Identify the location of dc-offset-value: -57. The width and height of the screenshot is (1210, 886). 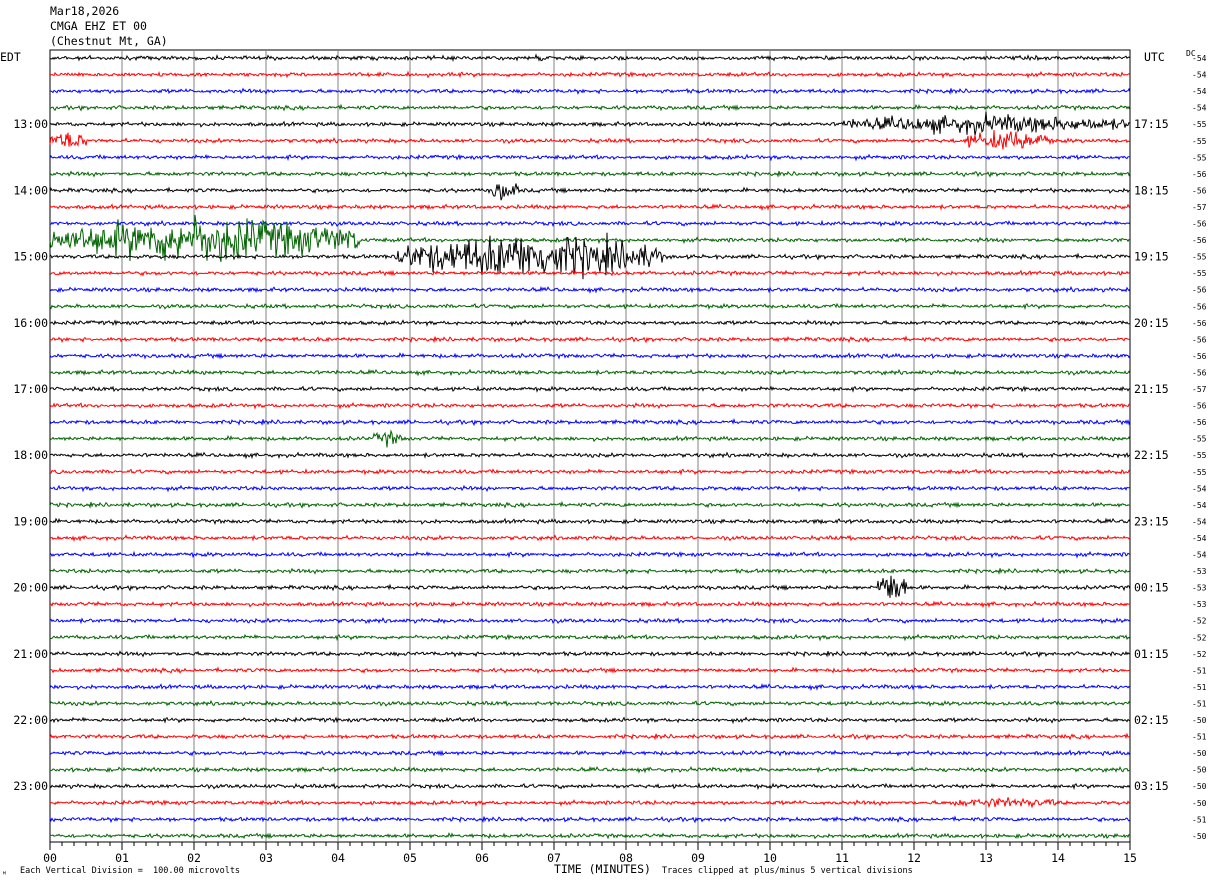
(1199, 207).